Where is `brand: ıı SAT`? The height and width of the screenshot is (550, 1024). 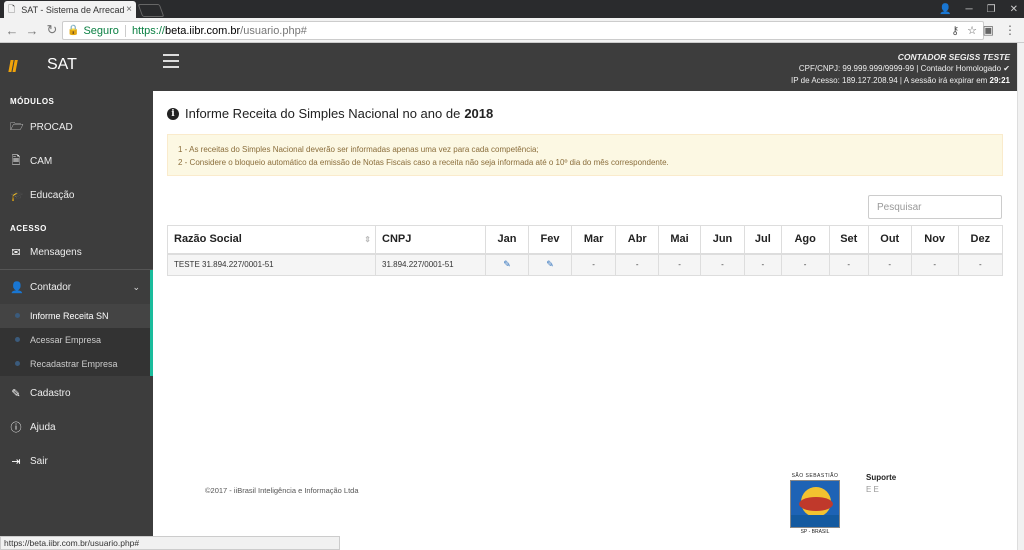 brand: ıı SAT is located at coordinates (76, 65).